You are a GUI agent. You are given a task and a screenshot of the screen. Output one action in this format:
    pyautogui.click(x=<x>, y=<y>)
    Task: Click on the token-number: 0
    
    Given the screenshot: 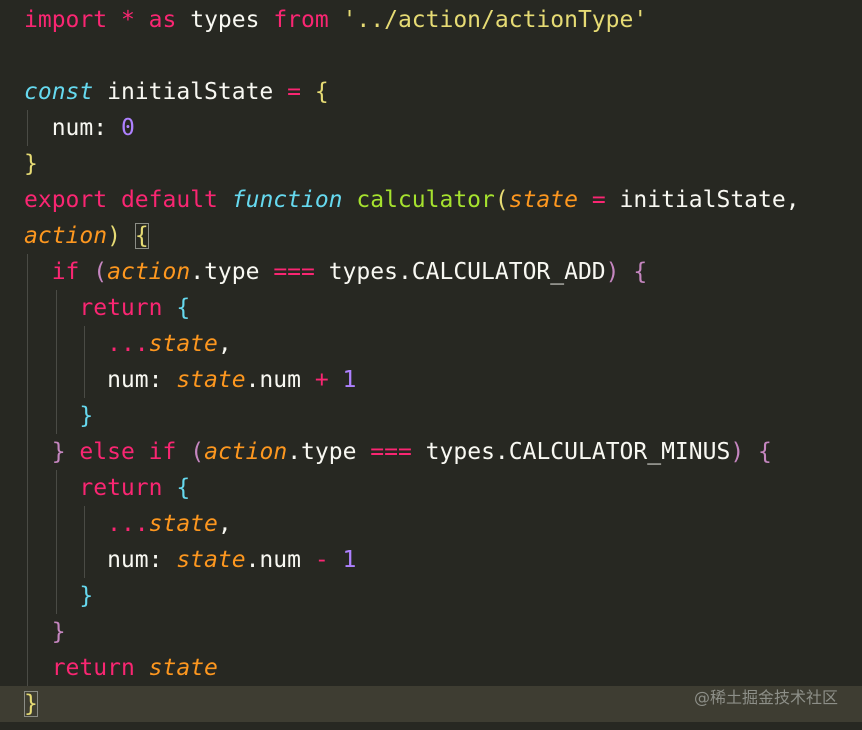 What is the action you would take?
    pyautogui.click(x=127, y=128)
    